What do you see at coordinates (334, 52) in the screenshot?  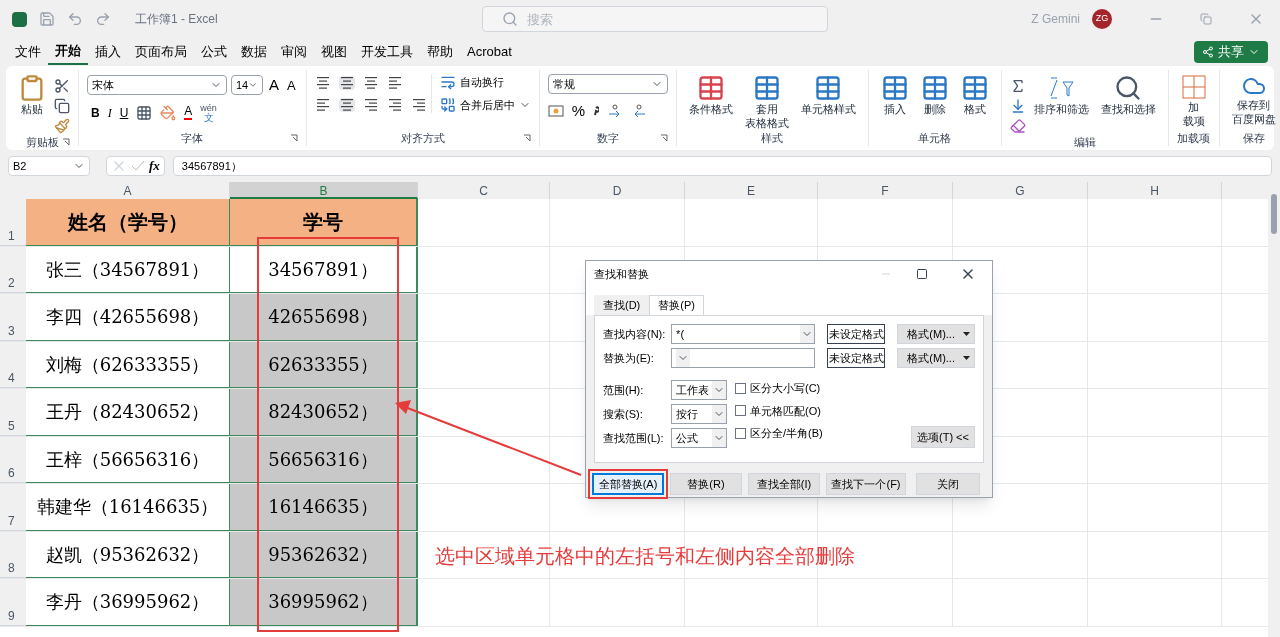 I see `menu-tab: 视图` at bounding box center [334, 52].